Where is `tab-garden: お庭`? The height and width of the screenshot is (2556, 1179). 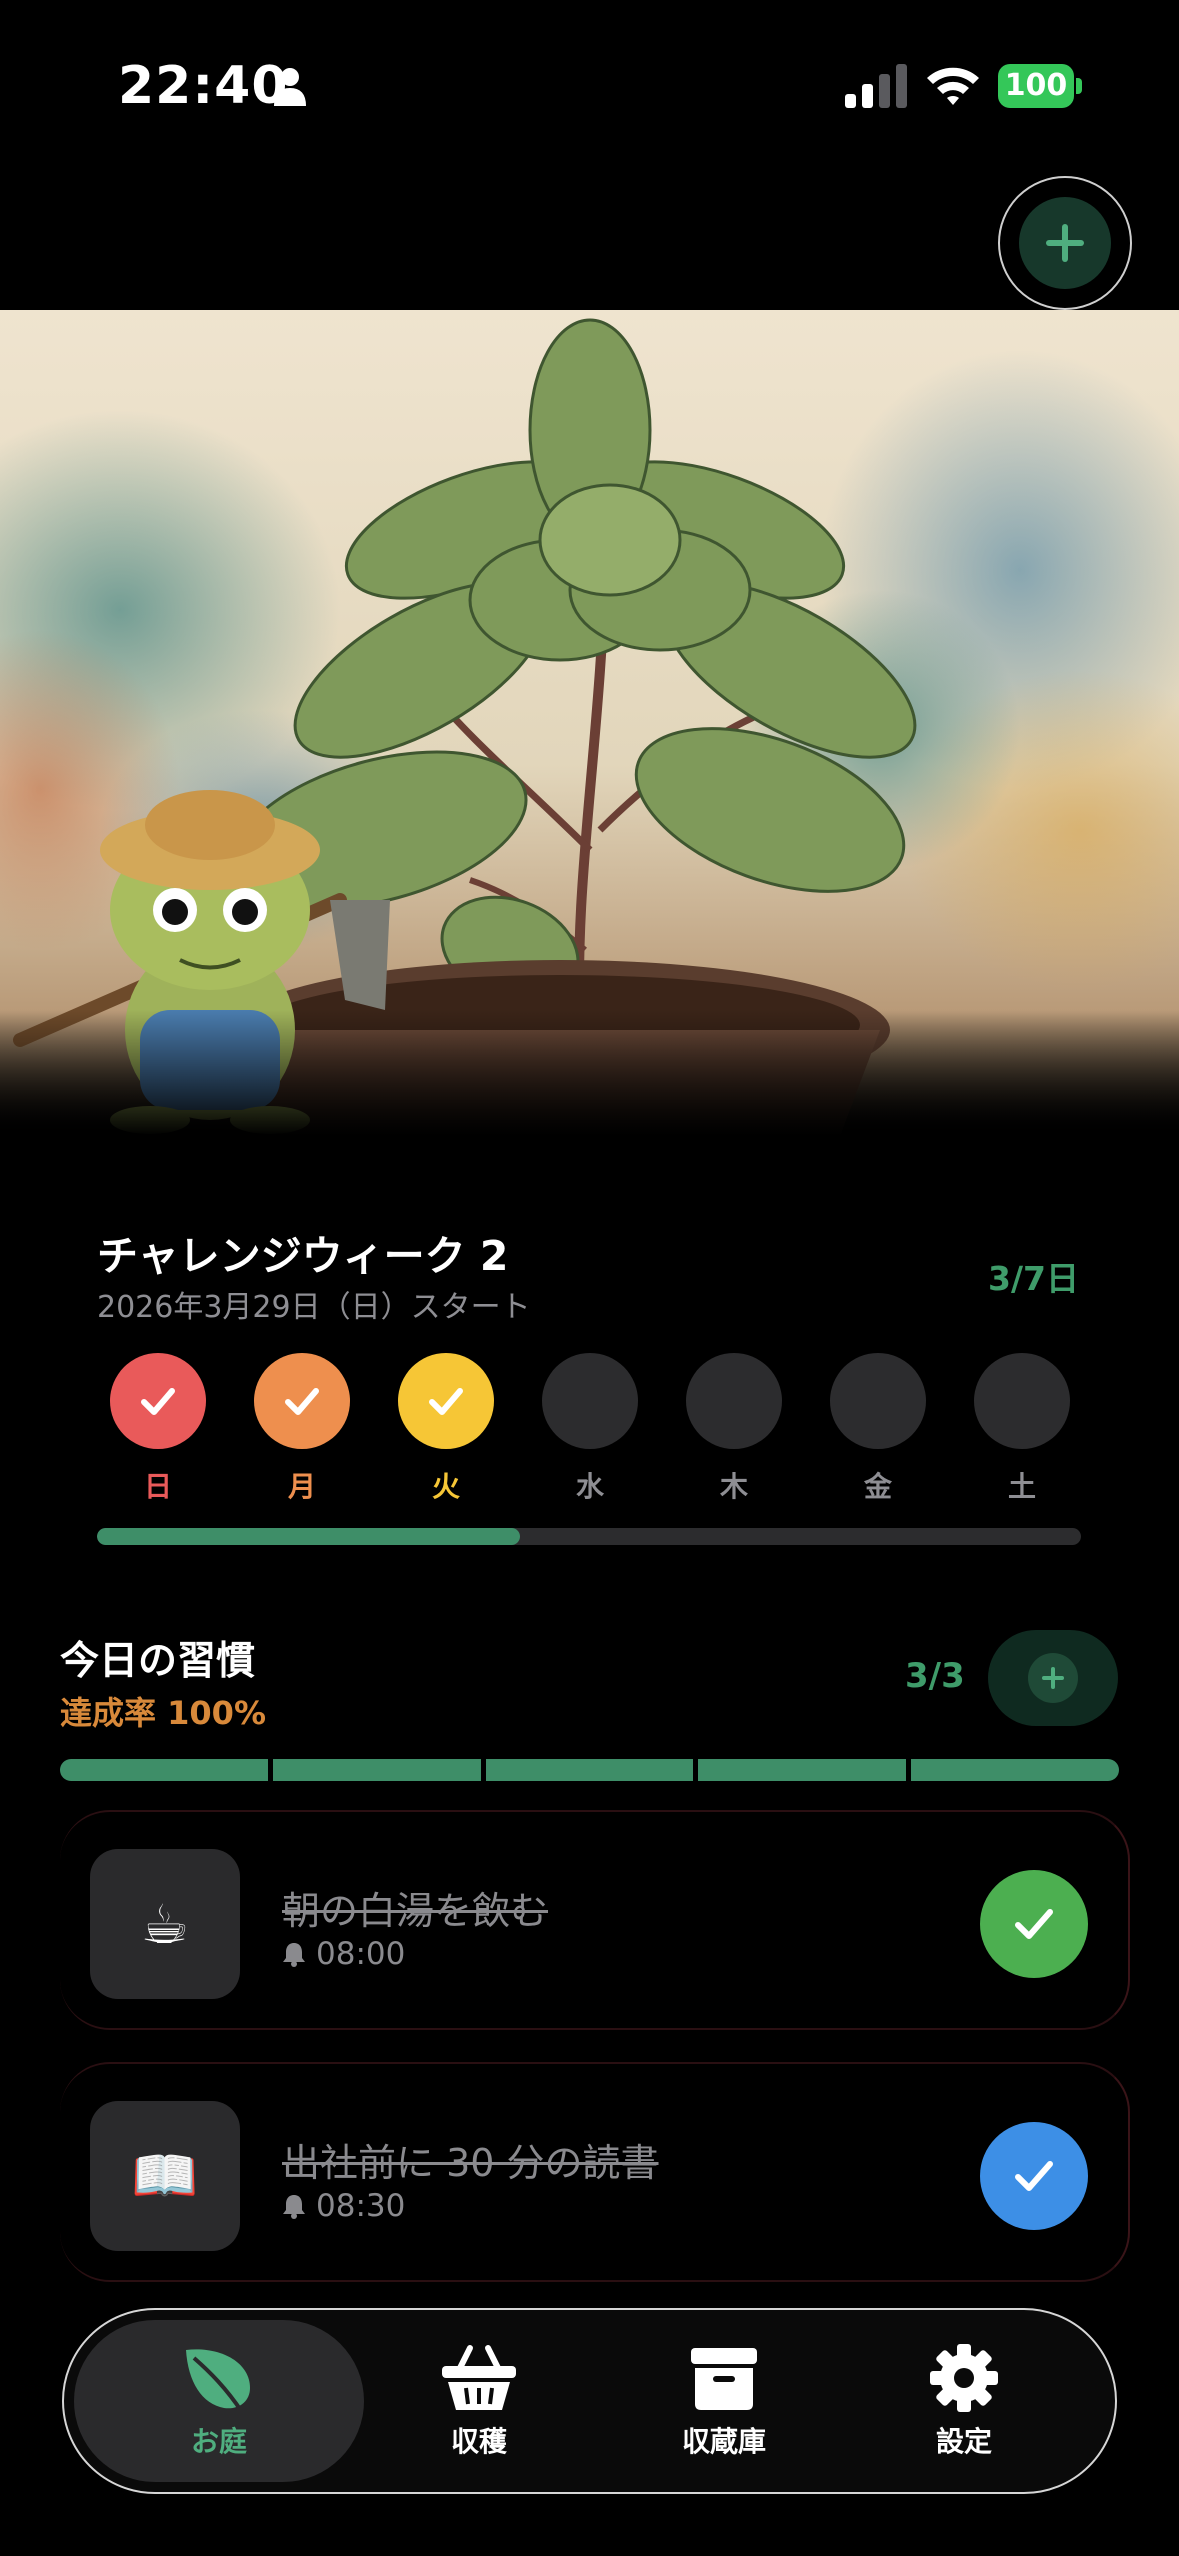 tab-garden: お庭 is located at coordinates (219, 2401).